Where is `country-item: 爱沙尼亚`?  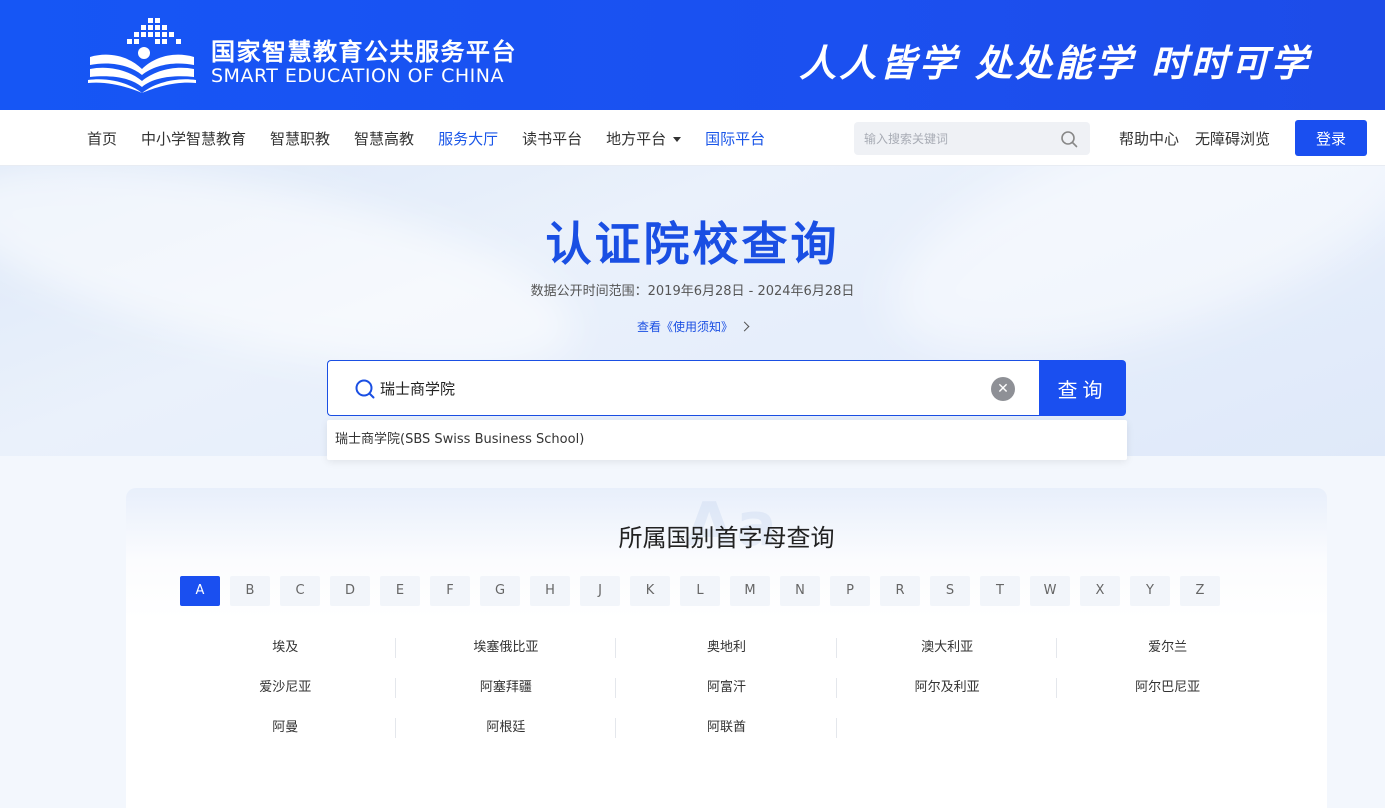
country-item: 爱沙尼亚 is located at coordinates (285, 688).